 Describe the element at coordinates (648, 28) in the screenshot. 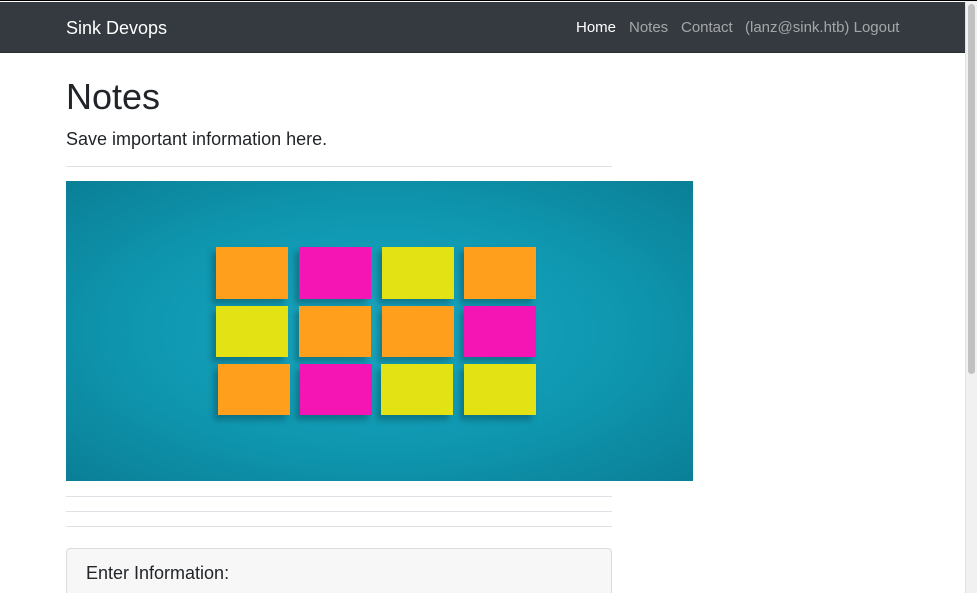

I see `nav-notes-link: Notes` at that location.